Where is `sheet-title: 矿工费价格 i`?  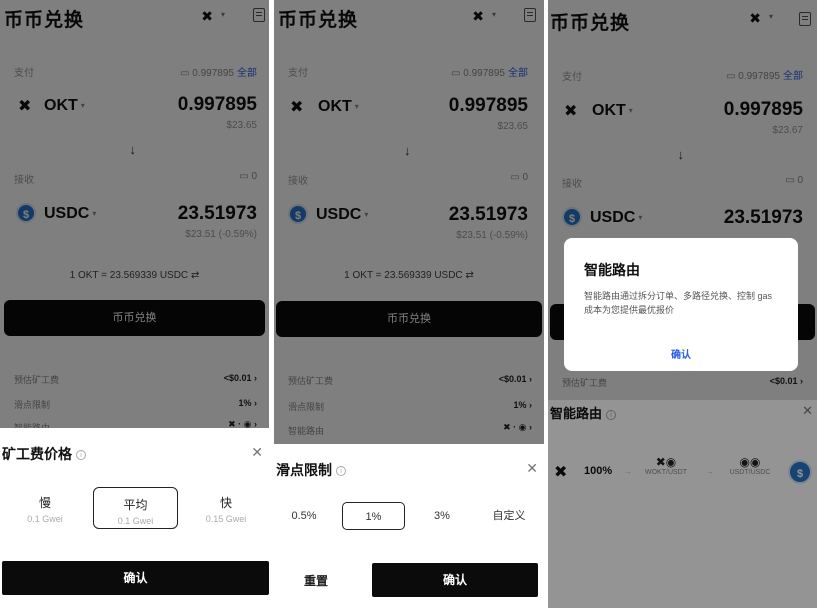
sheet-title: 矿工费价格 i is located at coordinates (44, 454).